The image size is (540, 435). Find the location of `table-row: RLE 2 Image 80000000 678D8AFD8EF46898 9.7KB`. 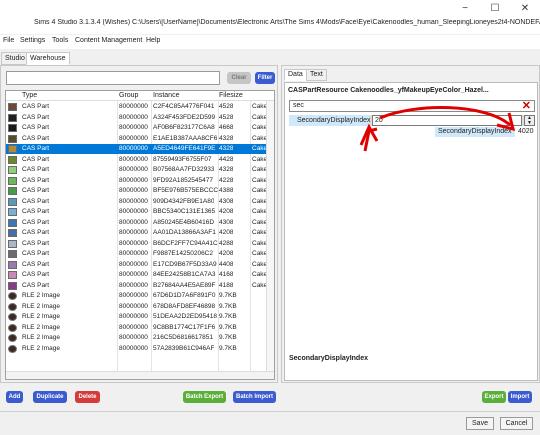

table-row: RLE 2 Image 80000000 678D8AFD8EF46898 9.7KB is located at coordinates (140, 307).